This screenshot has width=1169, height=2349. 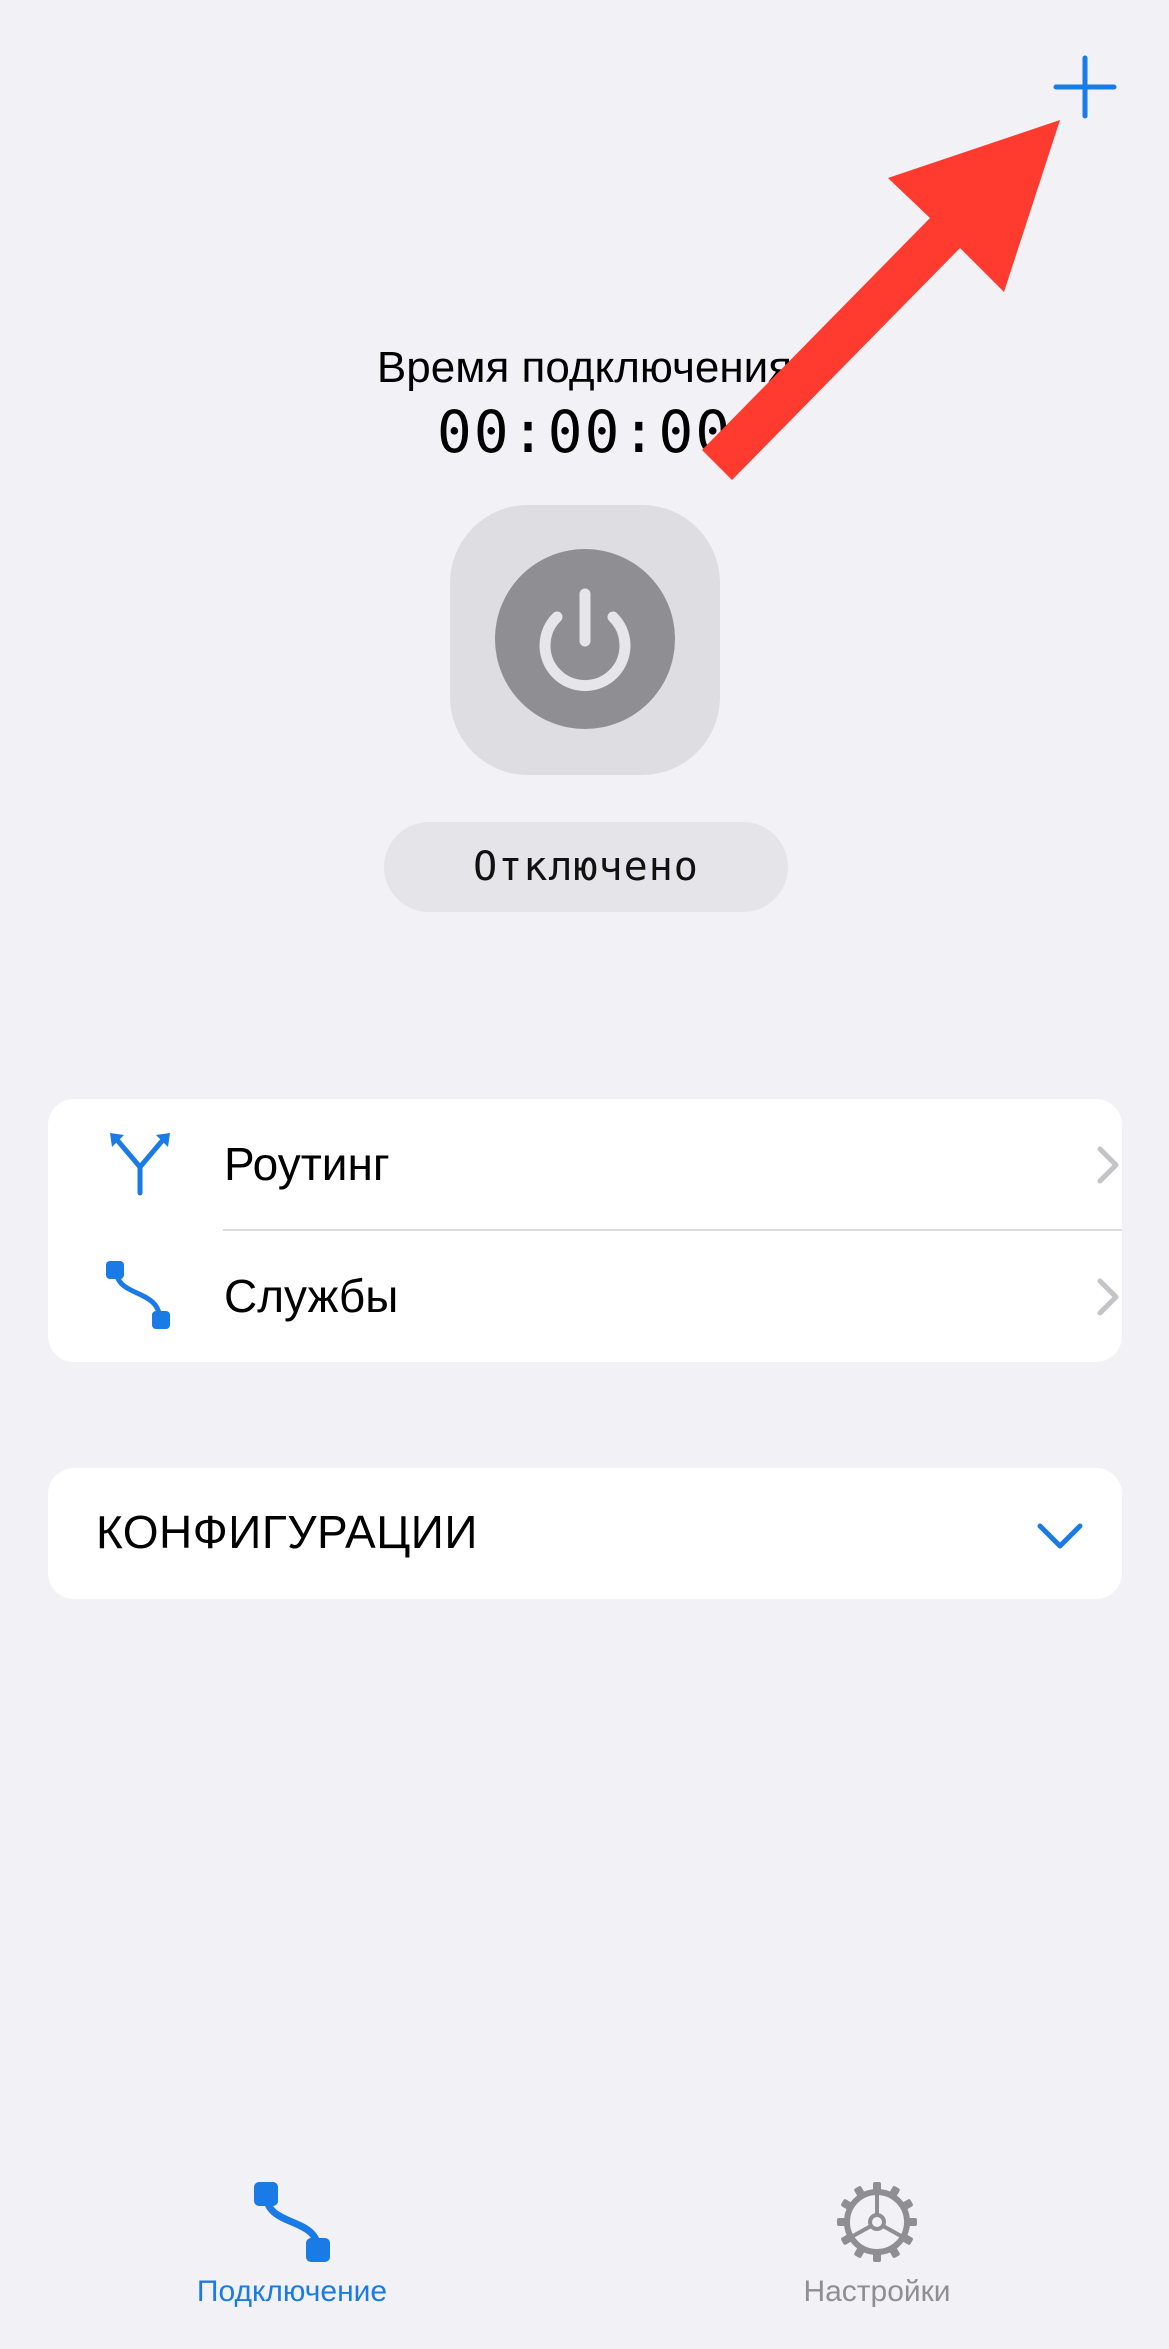 I want to click on add-button, so click(x=1085, y=87).